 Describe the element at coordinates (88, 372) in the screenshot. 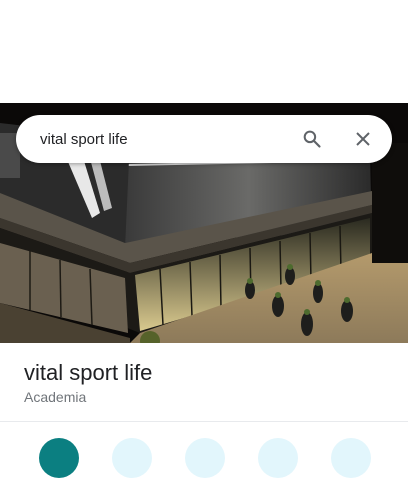

I see `place-title: vital sport life` at that location.